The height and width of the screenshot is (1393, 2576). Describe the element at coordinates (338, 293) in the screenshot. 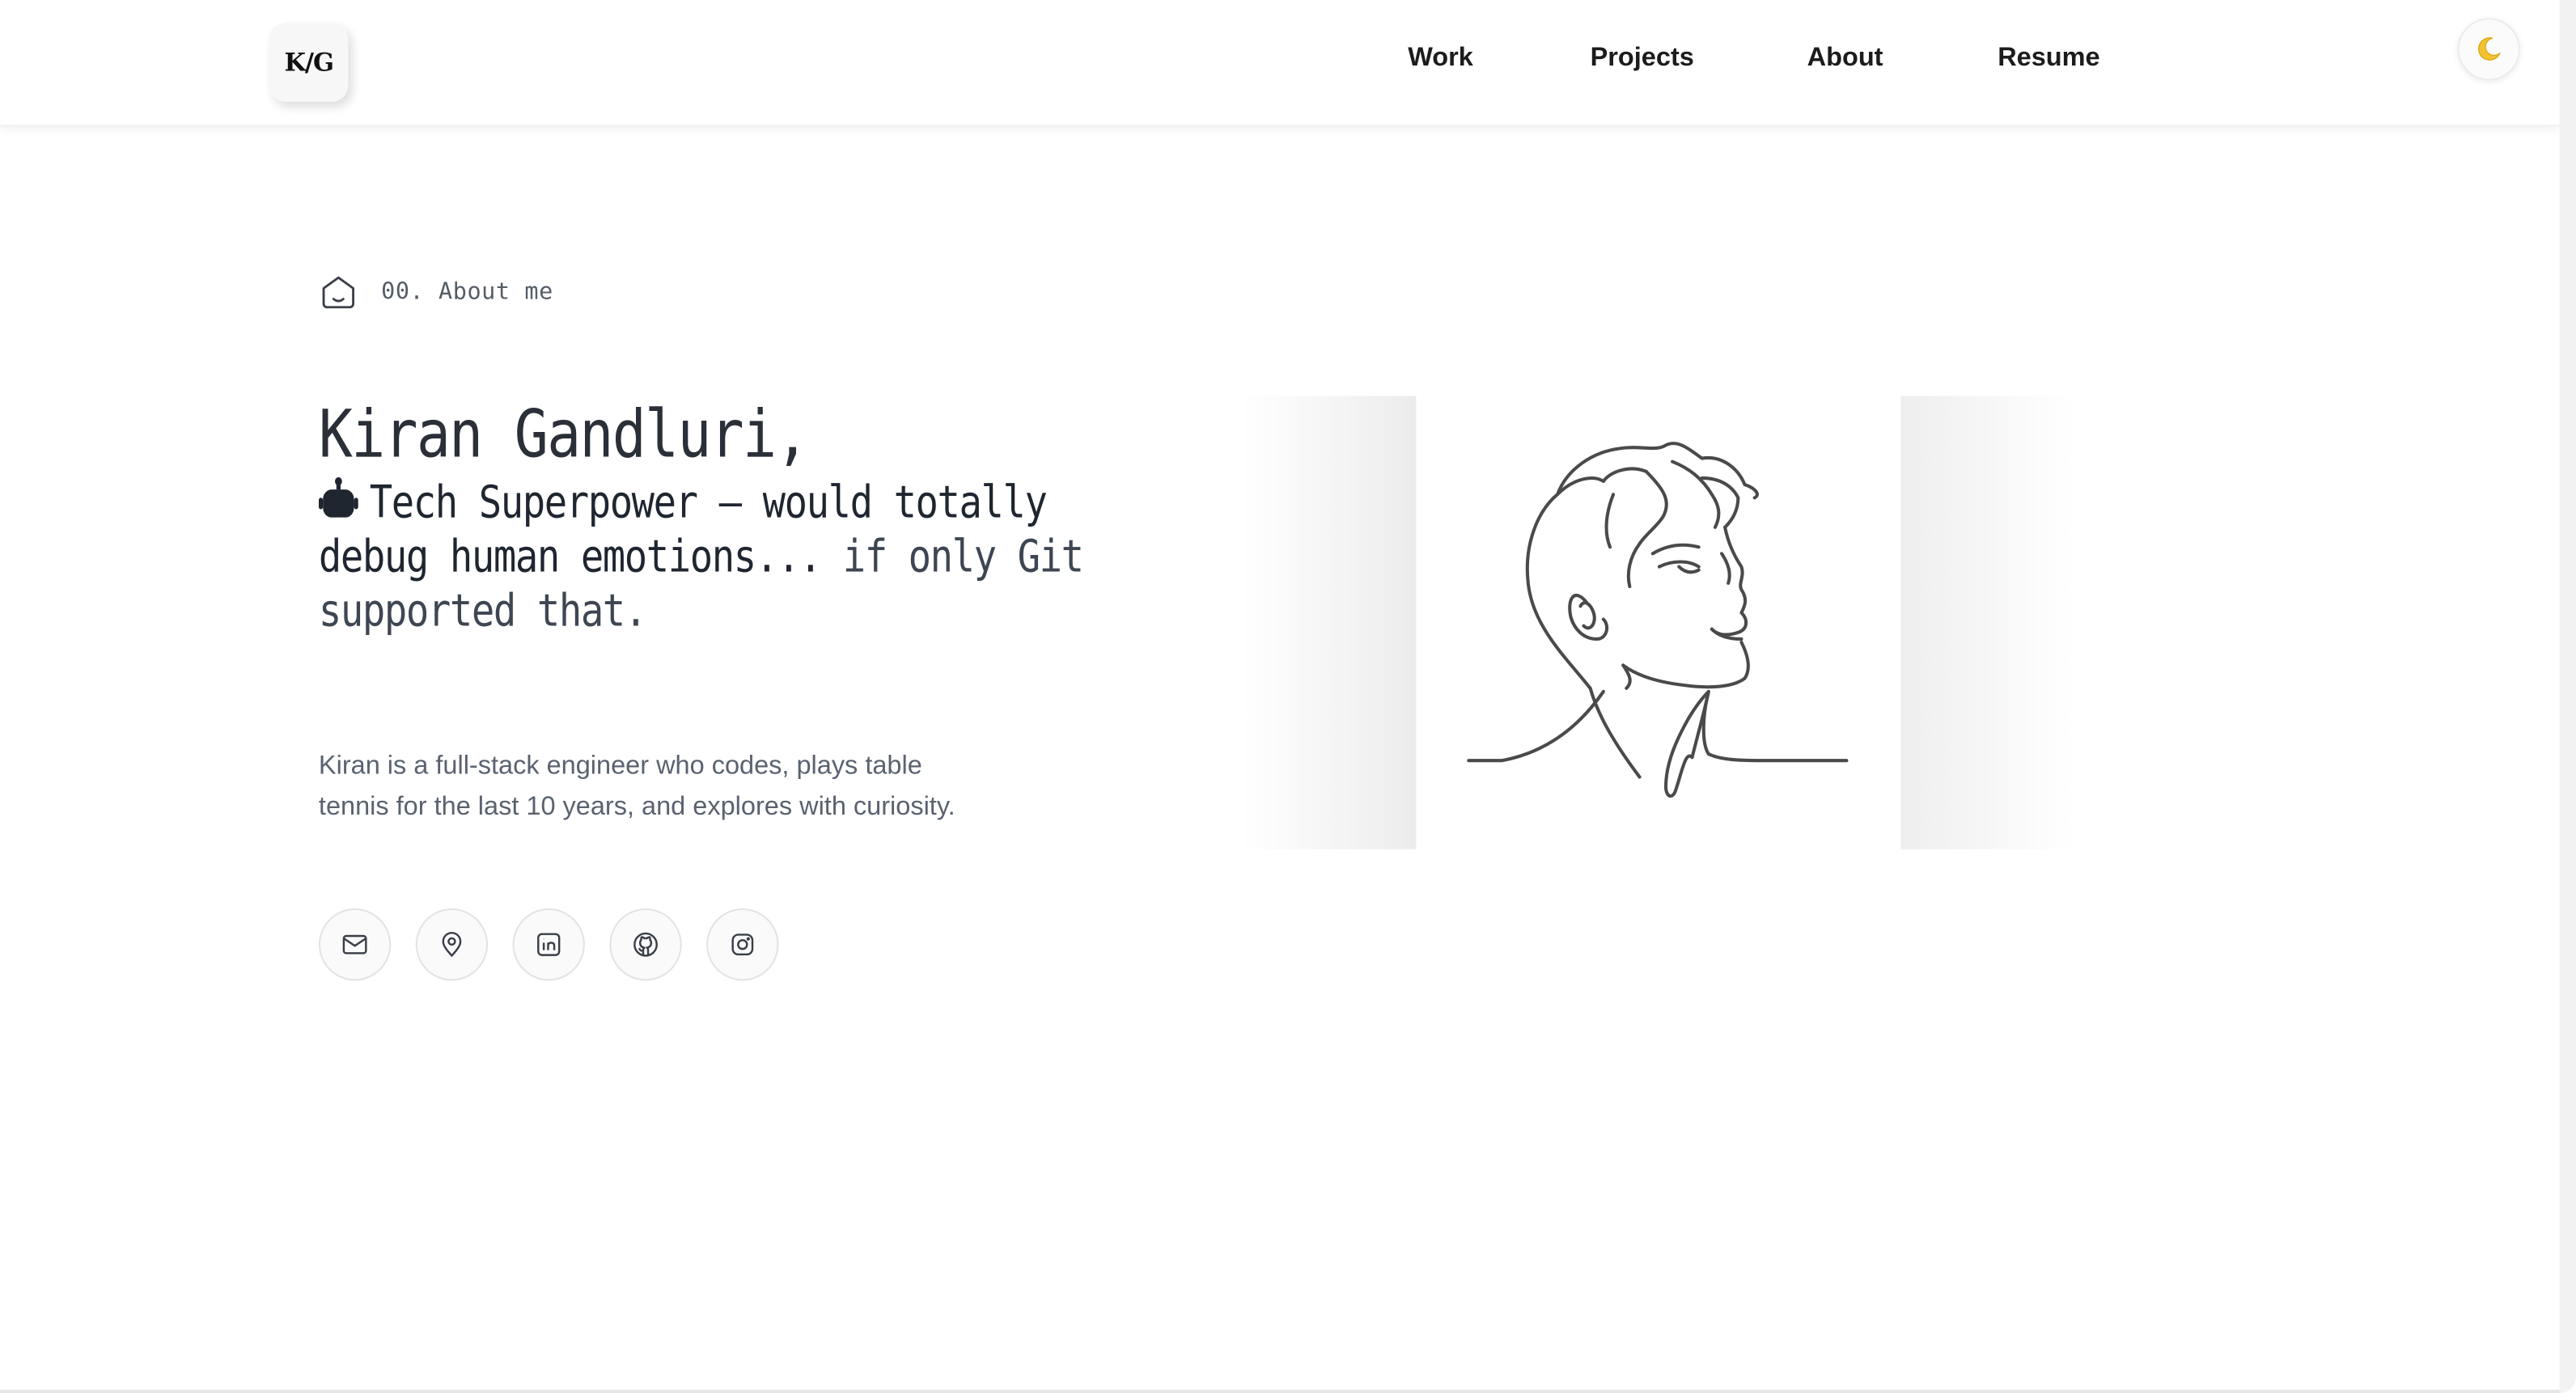

I see `home-icon` at that location.